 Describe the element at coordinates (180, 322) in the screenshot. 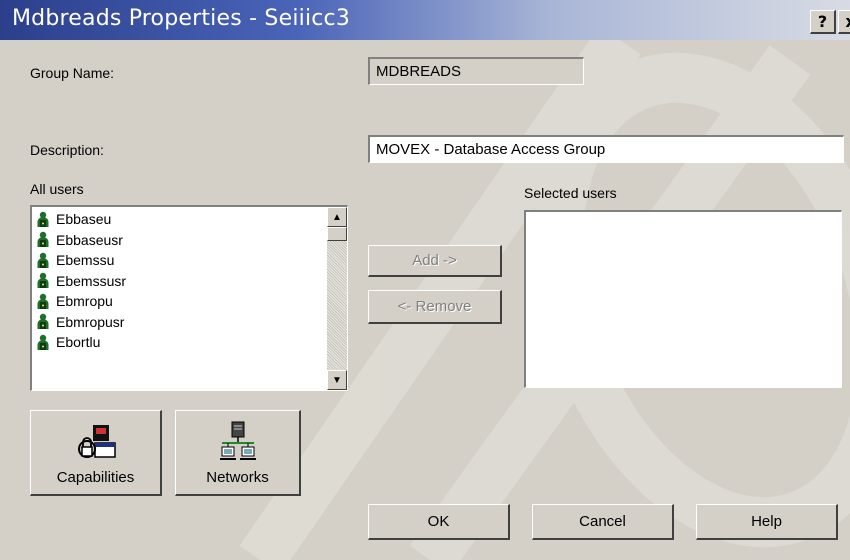

I see `user-list-item: Ebmropusr` at that location.